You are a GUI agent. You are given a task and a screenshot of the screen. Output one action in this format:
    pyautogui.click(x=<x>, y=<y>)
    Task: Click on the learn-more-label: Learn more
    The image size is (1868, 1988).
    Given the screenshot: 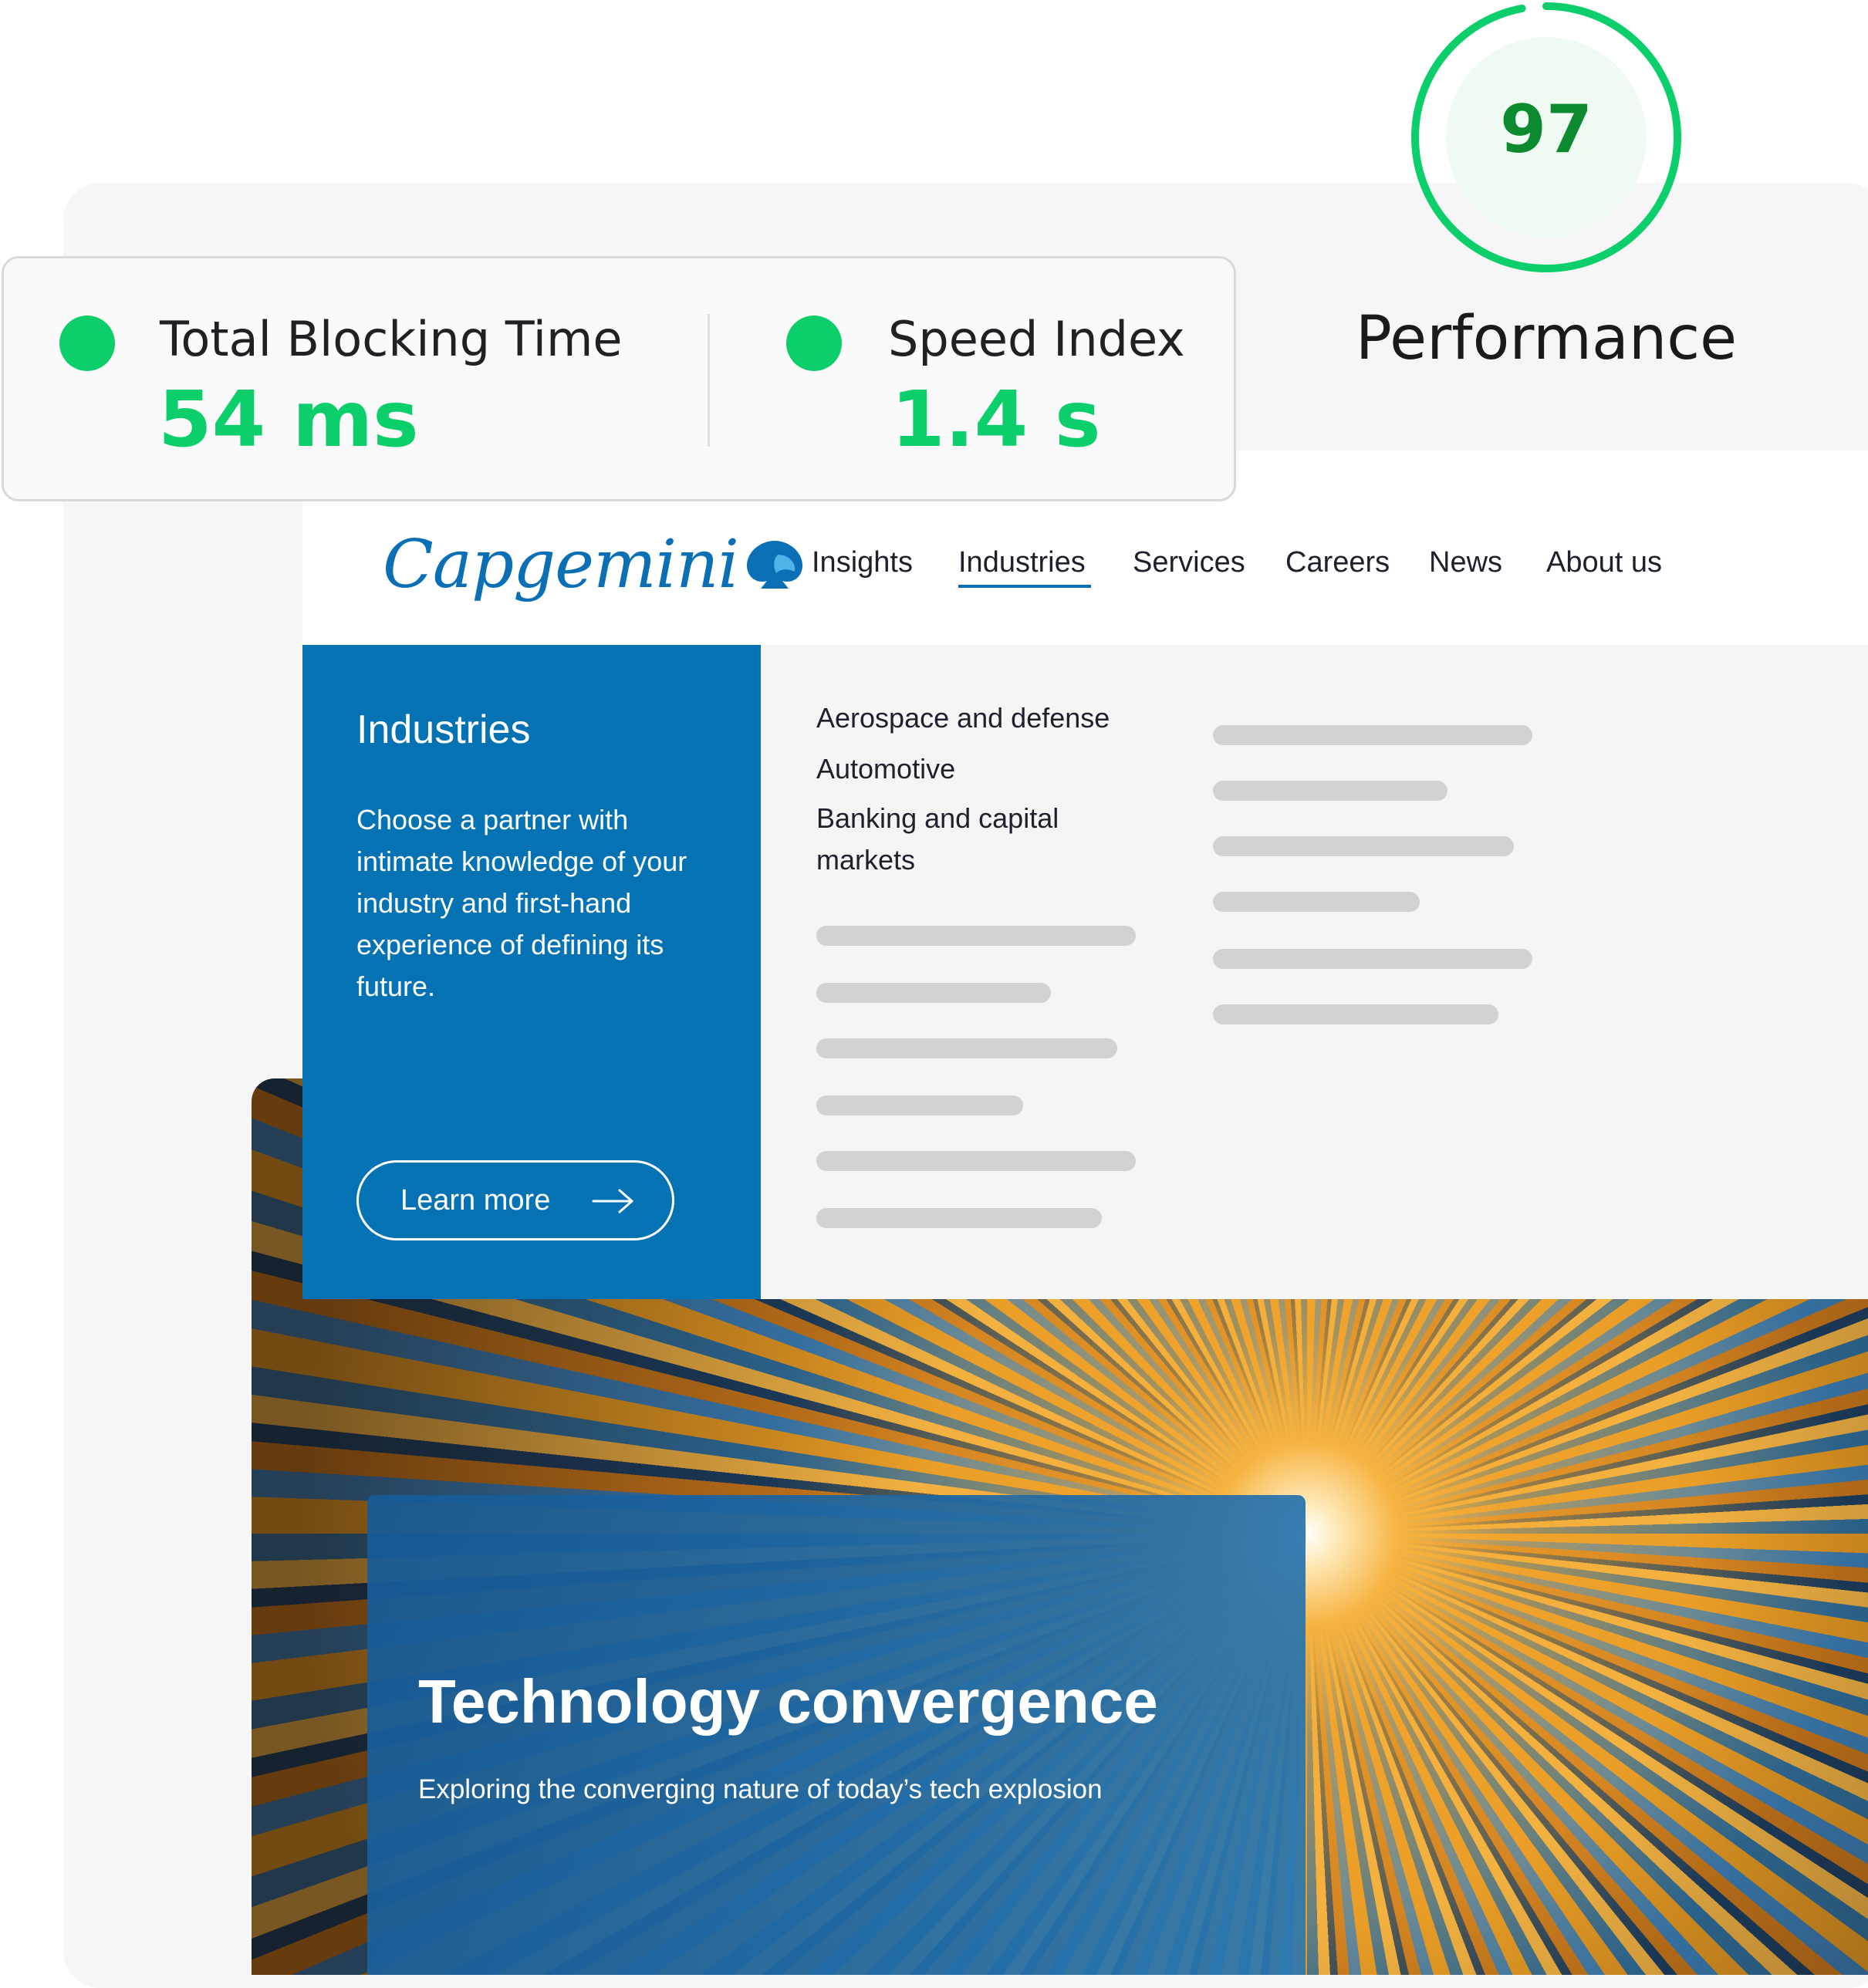 What is the action you would take?
    pyautogui.click(x=475, y=1200)
    